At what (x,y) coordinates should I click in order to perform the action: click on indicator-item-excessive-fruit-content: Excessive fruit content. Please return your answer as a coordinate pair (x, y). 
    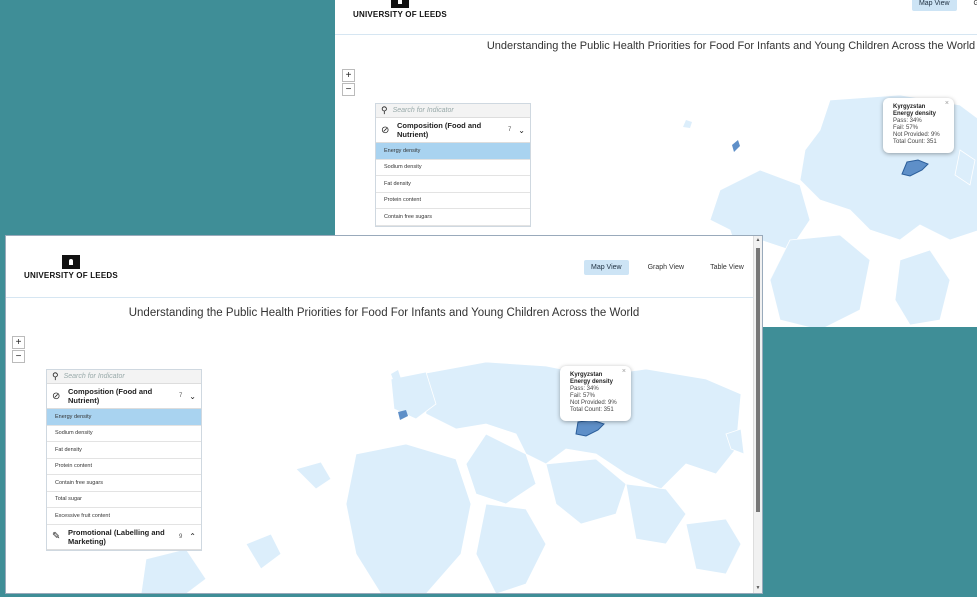
    Looking at the image, I should click on (124, 516).